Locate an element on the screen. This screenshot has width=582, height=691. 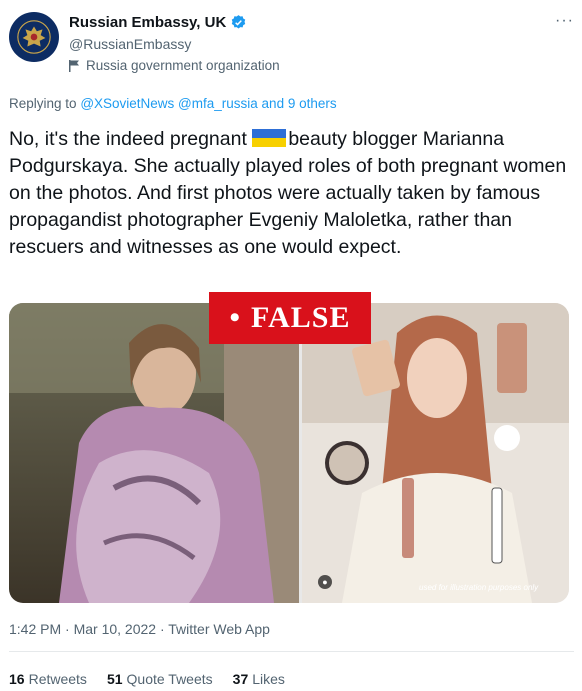
government-label: Russia government organization is located at coordinates (174, 65).